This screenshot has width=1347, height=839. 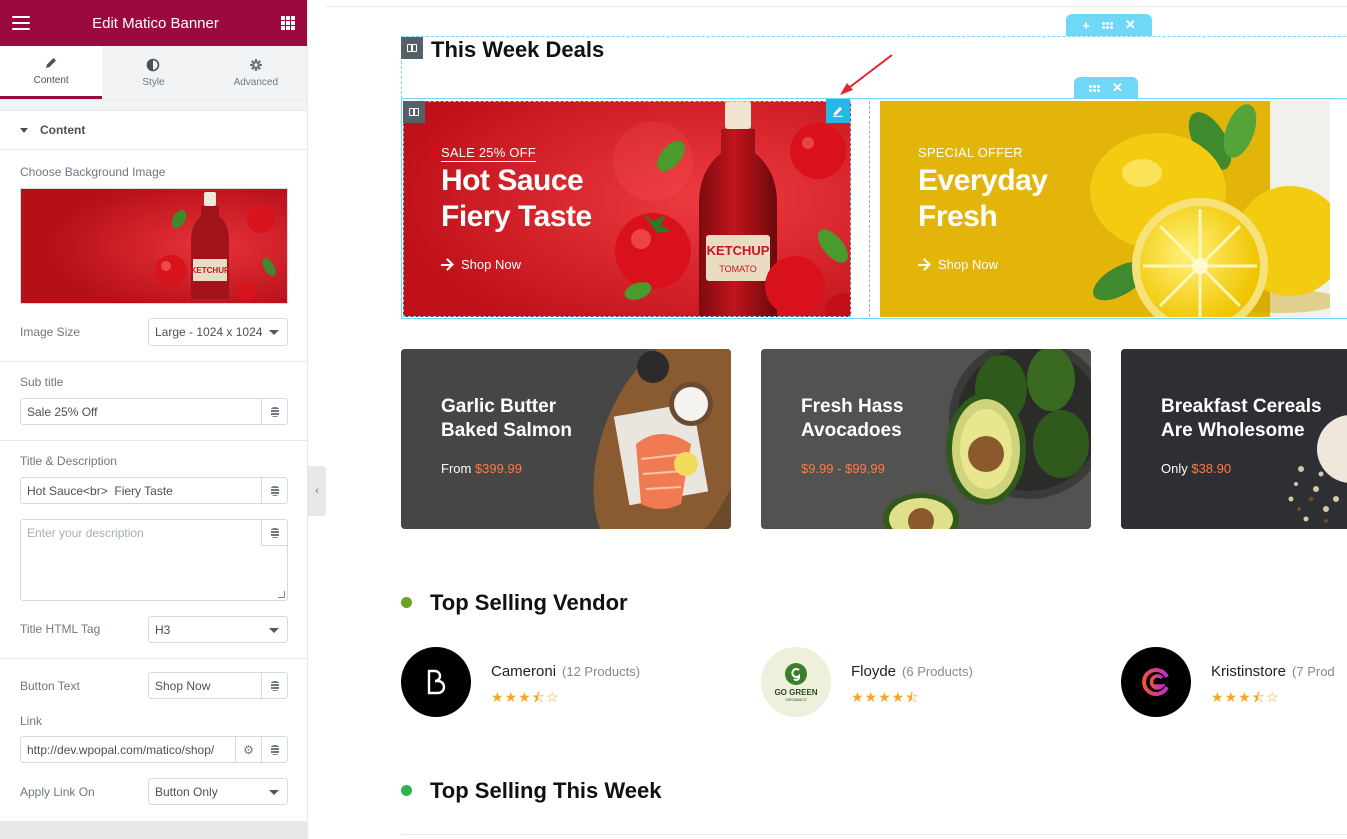 What do you see at coordinates (524, 671) in the screenshot?
I see `vendor-name-text: Cameroni` at bounding box center [524, 671].